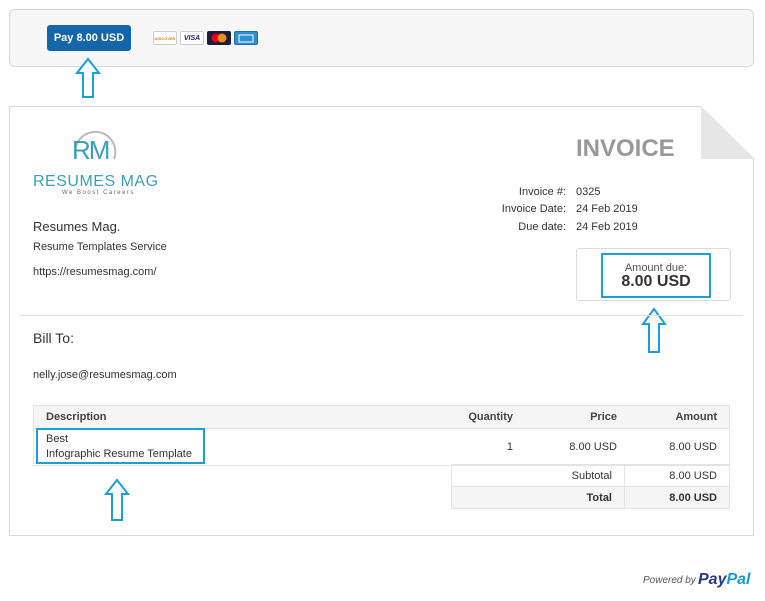 The height and width of the screenshot is (601, 765). I want to click on subtotal-label: Subtotal, so click(538, 475).